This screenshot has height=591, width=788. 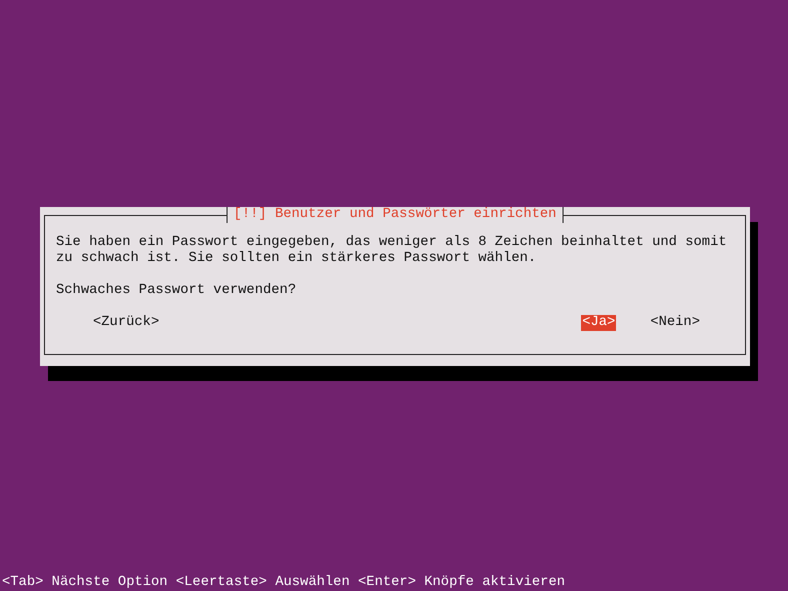 I want to click on dialog-button: <Nein>, so click(x=675, y=323).